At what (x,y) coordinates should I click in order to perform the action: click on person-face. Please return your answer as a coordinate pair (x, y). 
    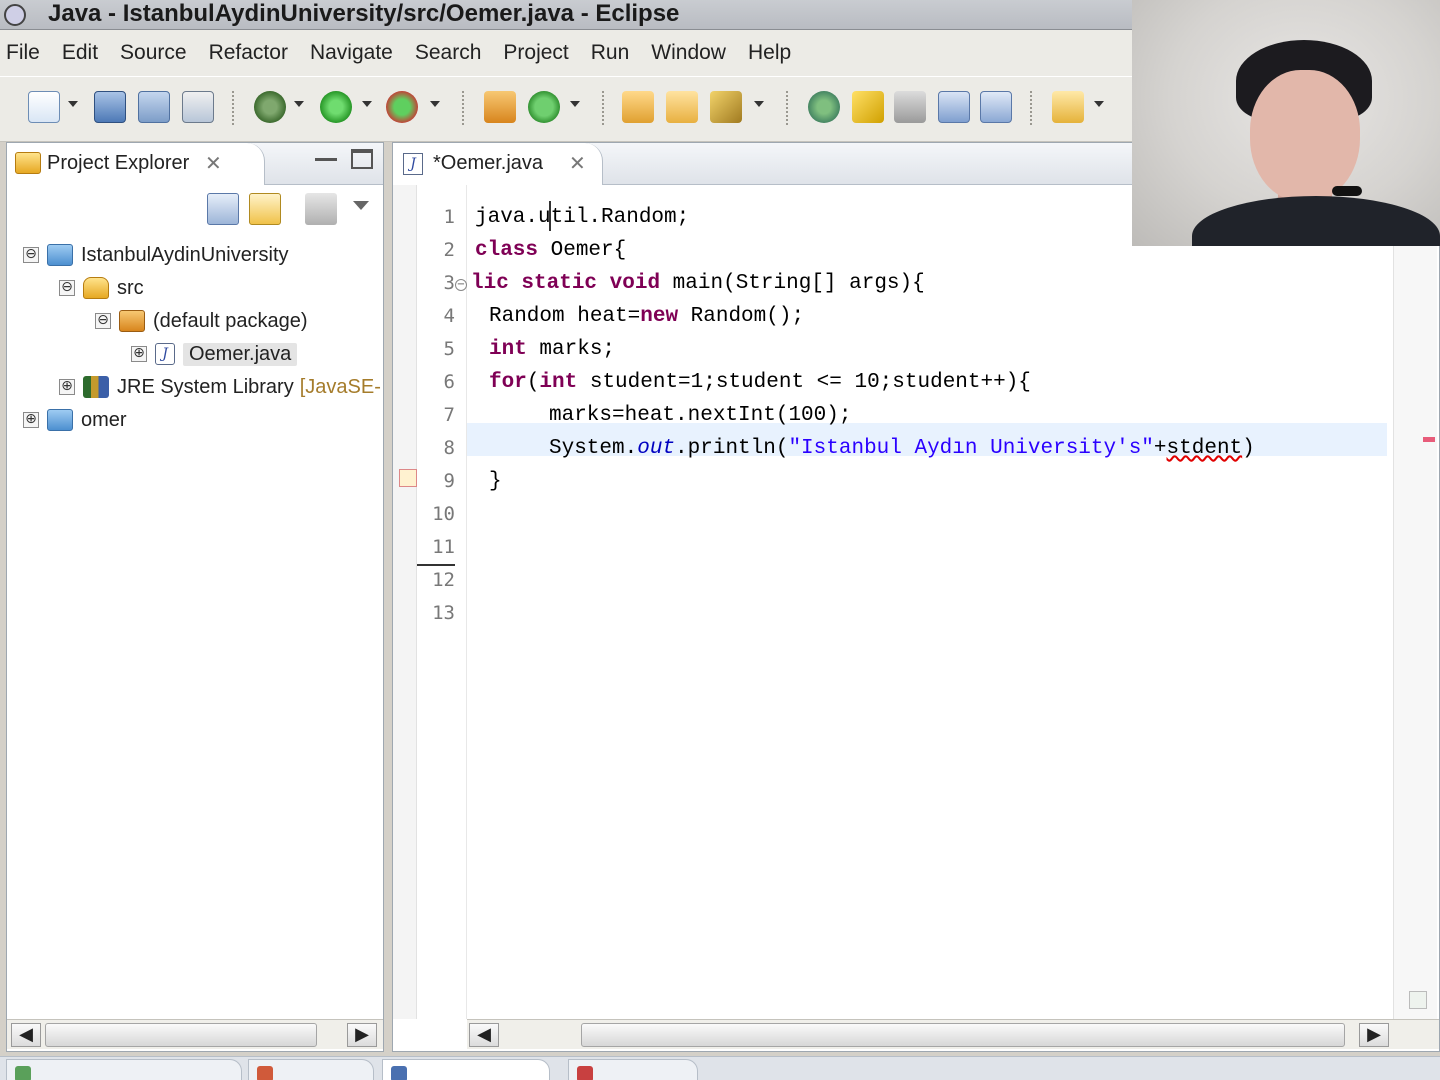
    Looking at the image, I should click on (1305, 136).